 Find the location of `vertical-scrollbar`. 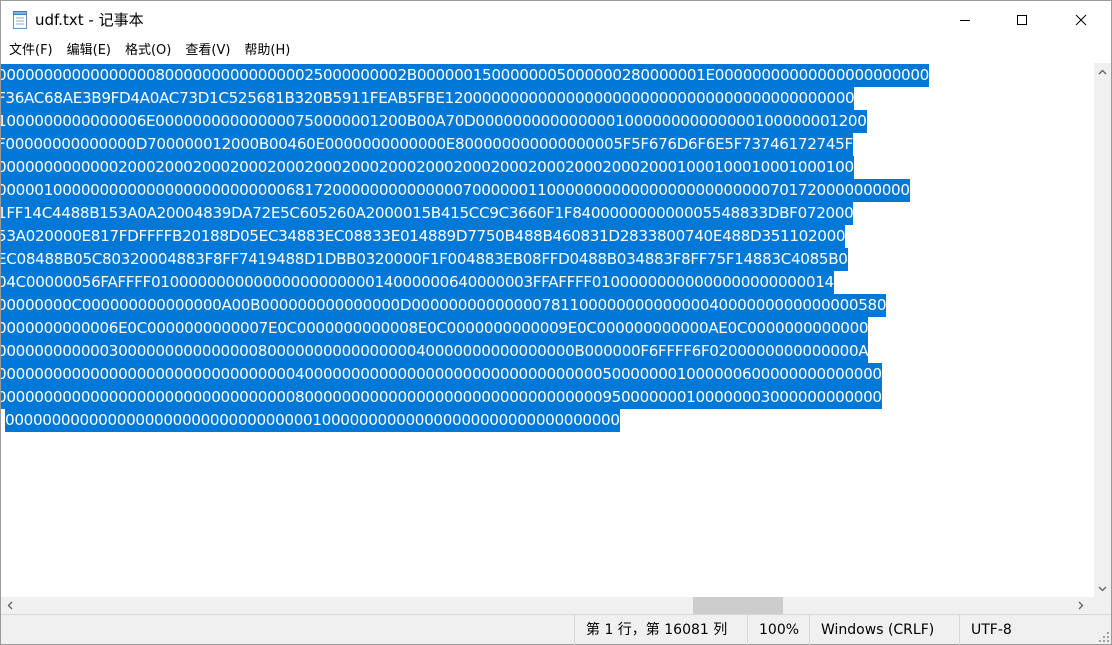

vertical-scrollbar is located at coordinates (1102, 330).